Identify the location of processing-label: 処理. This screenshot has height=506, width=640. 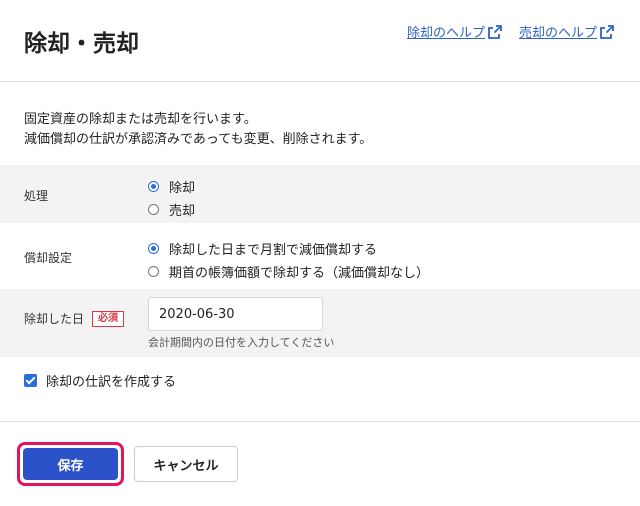
(36, 196).